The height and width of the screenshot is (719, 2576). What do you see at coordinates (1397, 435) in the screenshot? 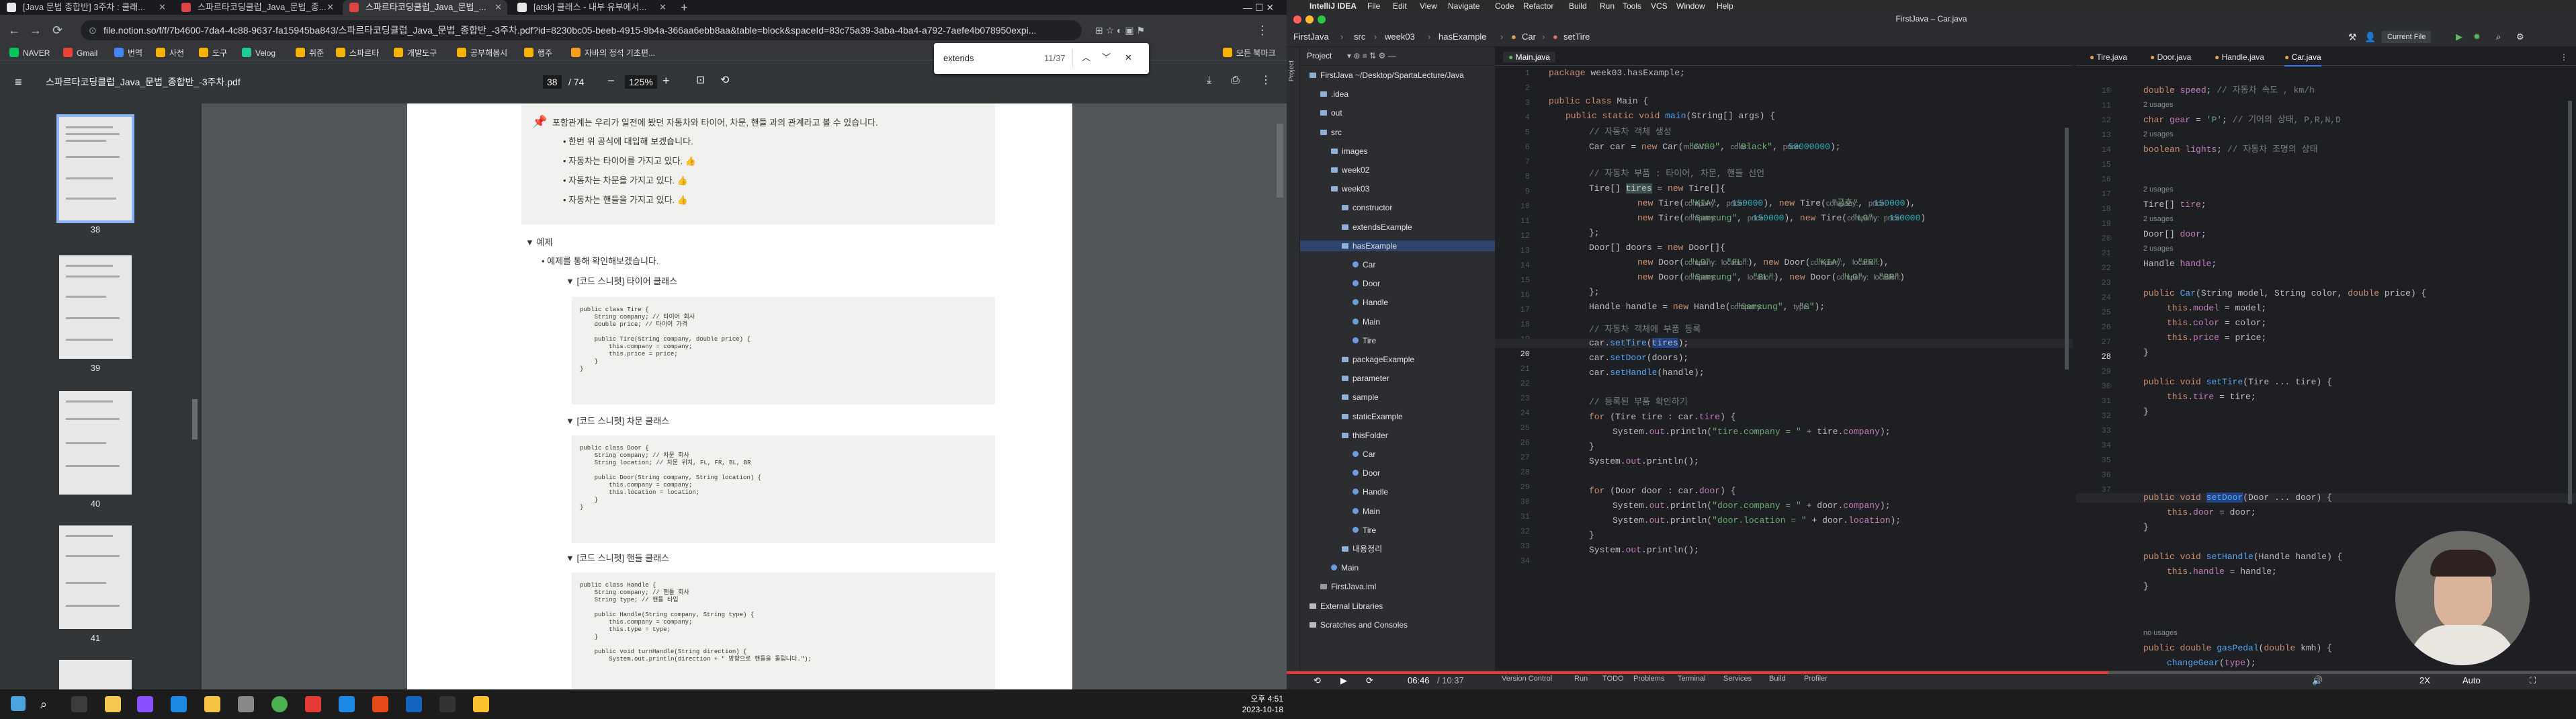
I see `tree-item: thisFolder` at bounding box center [1397, 435].